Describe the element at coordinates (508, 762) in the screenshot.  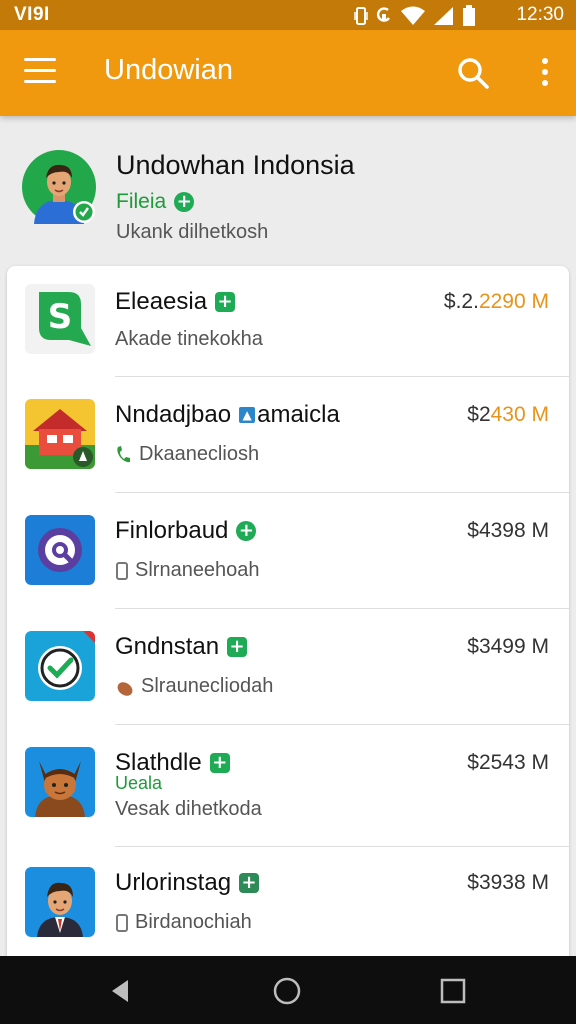
I see `app-price: $2543 M` at that location.